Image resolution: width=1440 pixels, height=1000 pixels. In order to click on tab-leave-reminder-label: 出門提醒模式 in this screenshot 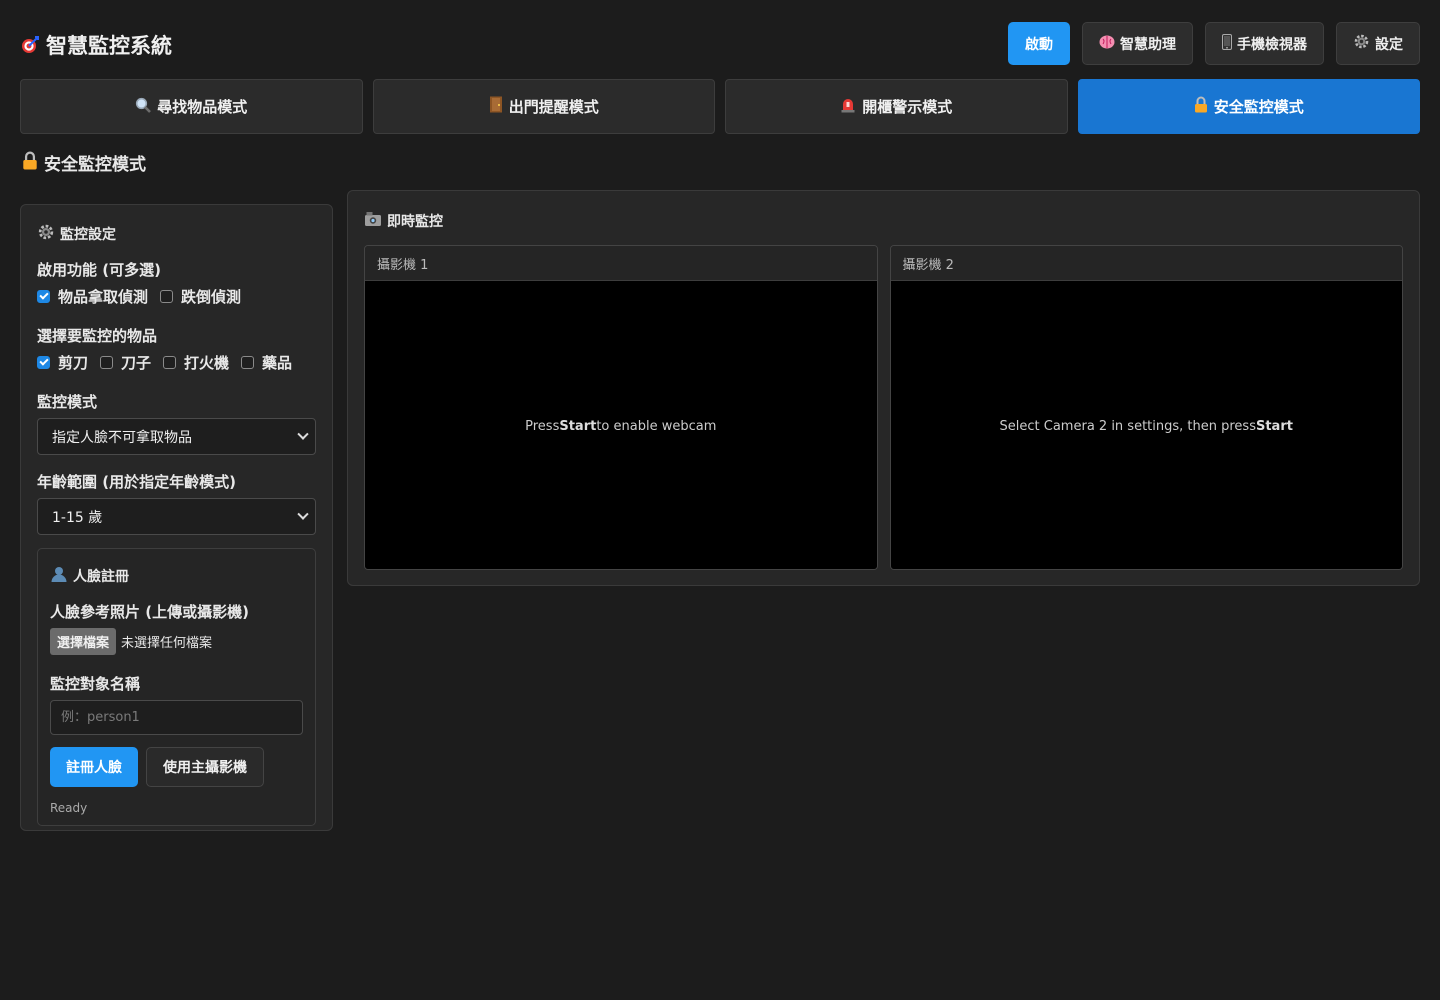, I will do `click(553, 107)`.